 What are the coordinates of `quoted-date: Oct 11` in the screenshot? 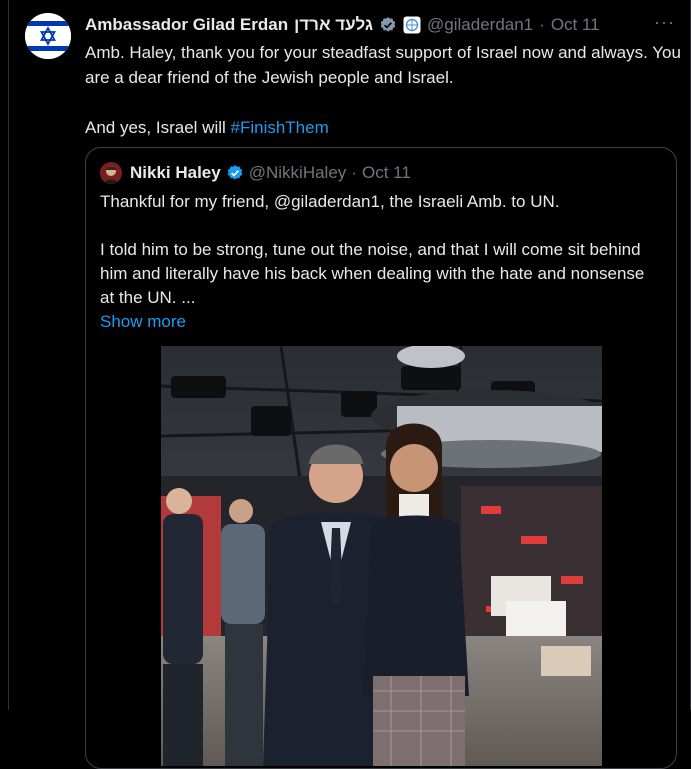 It's located at (386, 173).